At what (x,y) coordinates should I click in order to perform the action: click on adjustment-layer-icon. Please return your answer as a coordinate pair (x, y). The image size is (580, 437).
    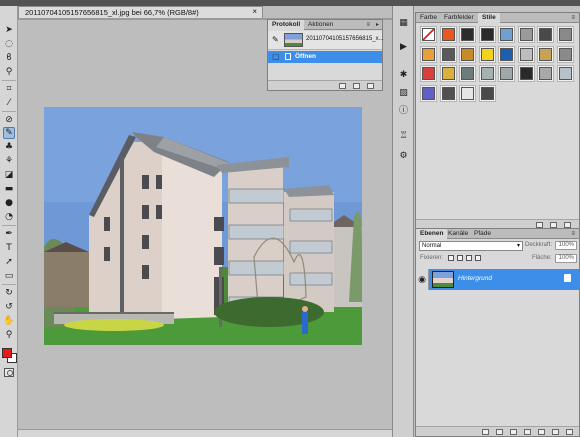
    Looking at the image, I should click on (527, 432).